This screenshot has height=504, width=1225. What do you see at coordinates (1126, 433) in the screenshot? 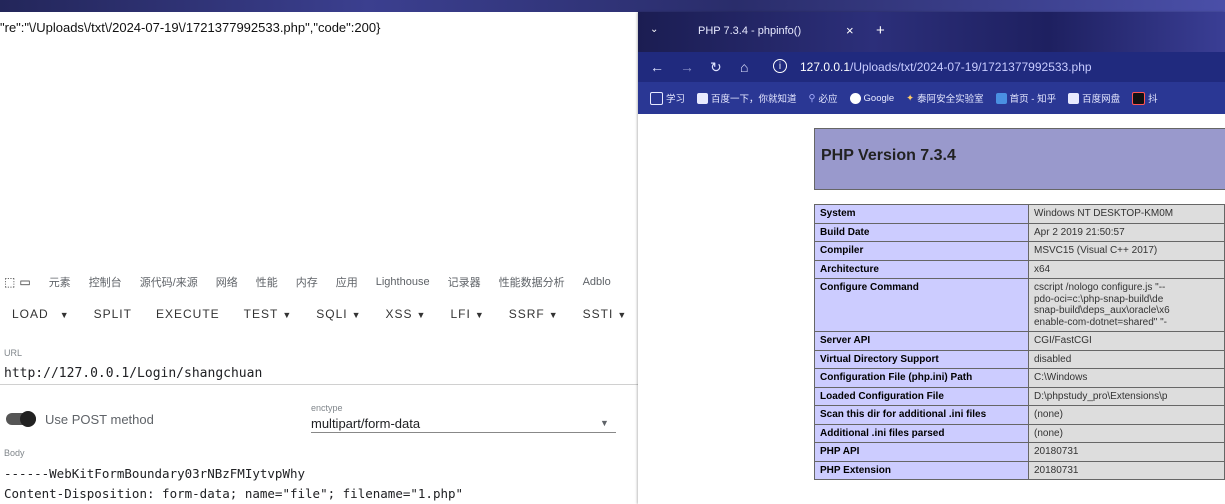
I see `phpinfo-value: (none)` at bounding box center [1126, 433].